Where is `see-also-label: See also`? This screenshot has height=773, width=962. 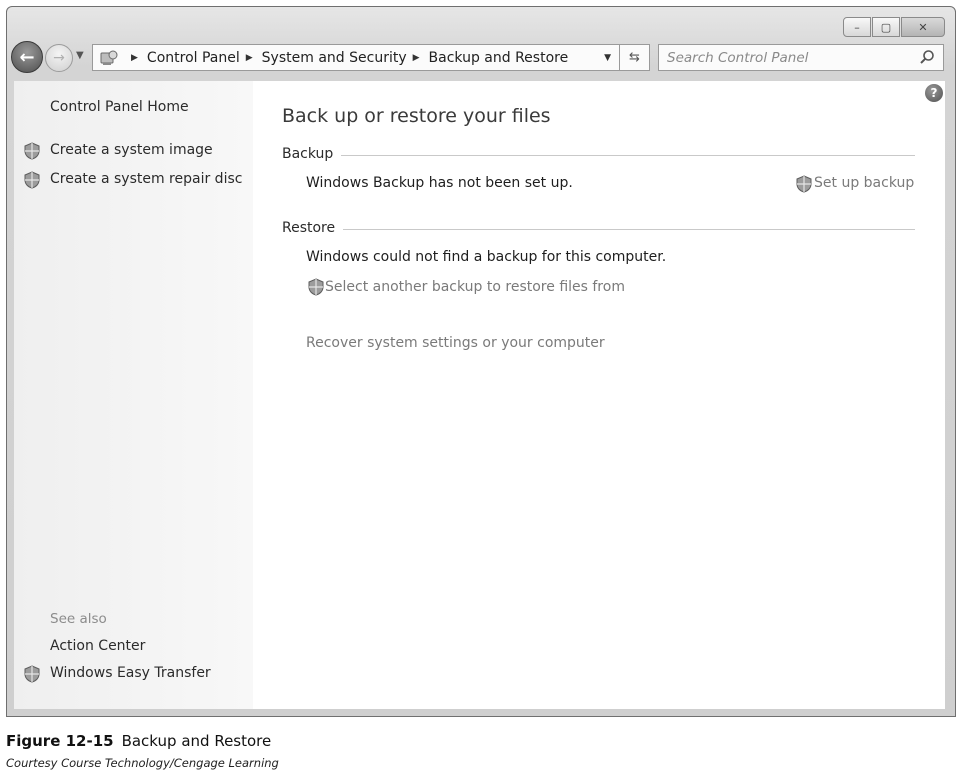
see-also-label: See also is located at coordinates (78, 619).